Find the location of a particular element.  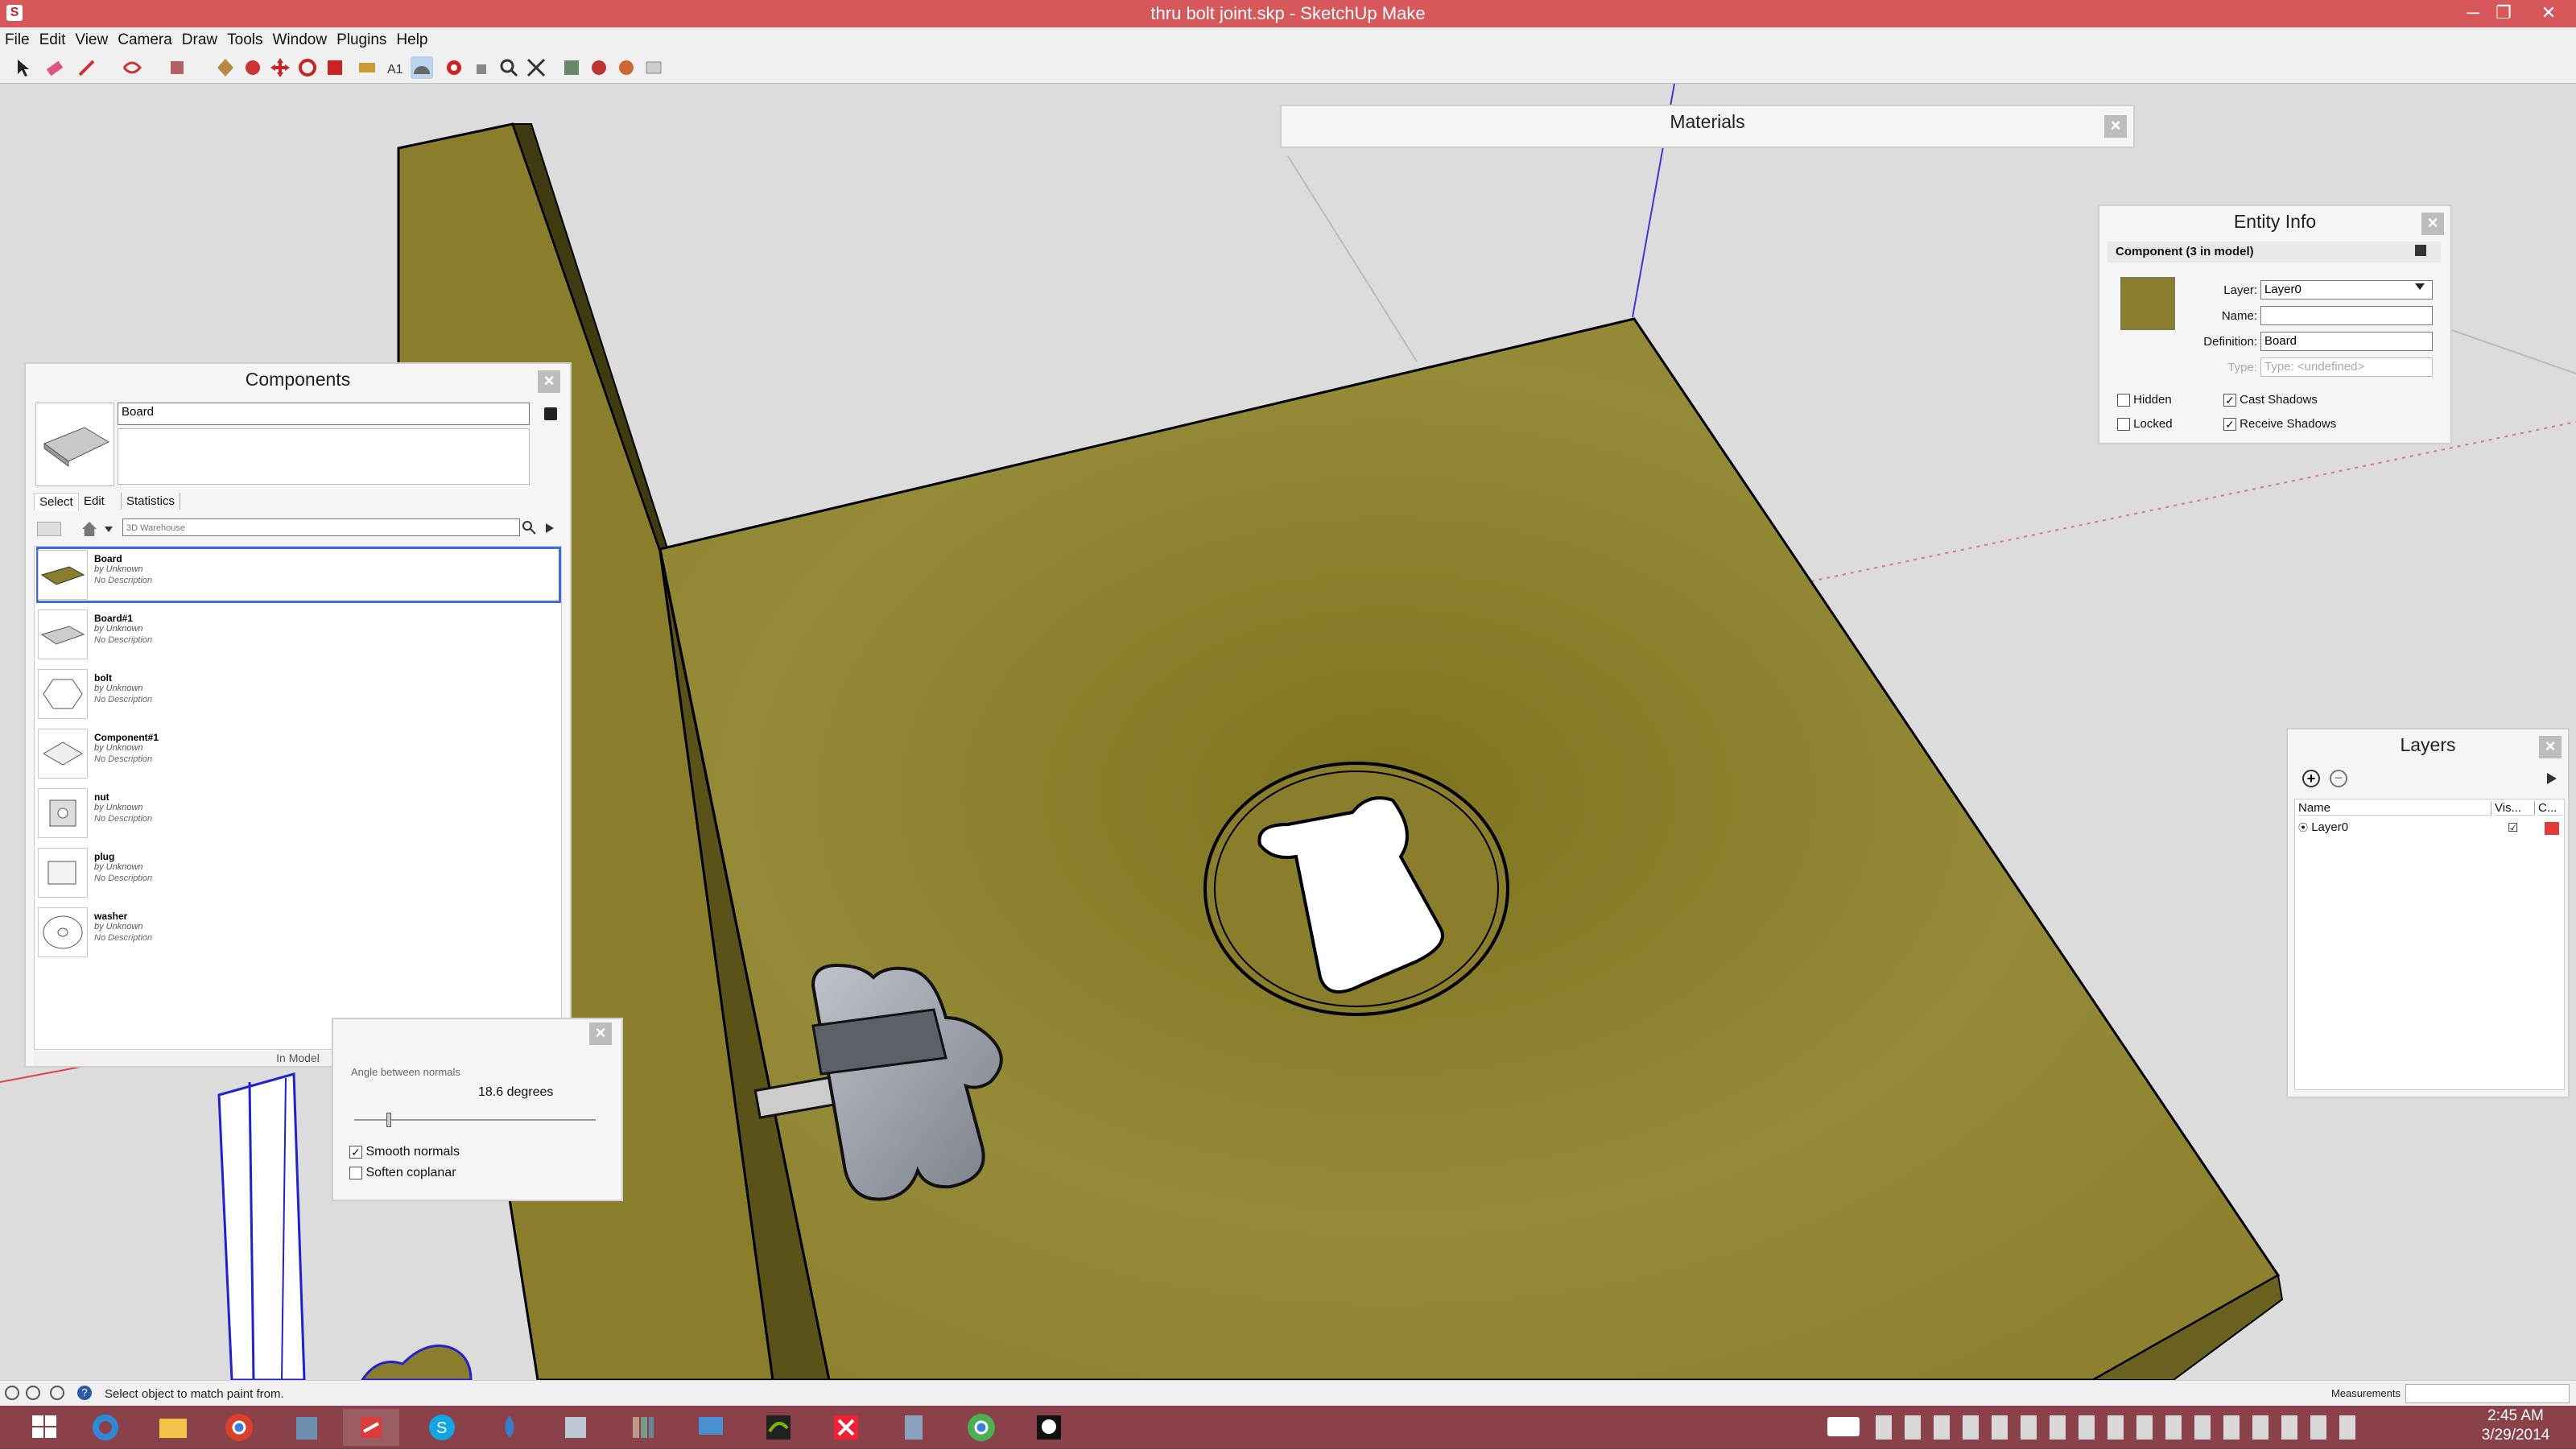

rotate-icon is located at coordinates (307, 67).